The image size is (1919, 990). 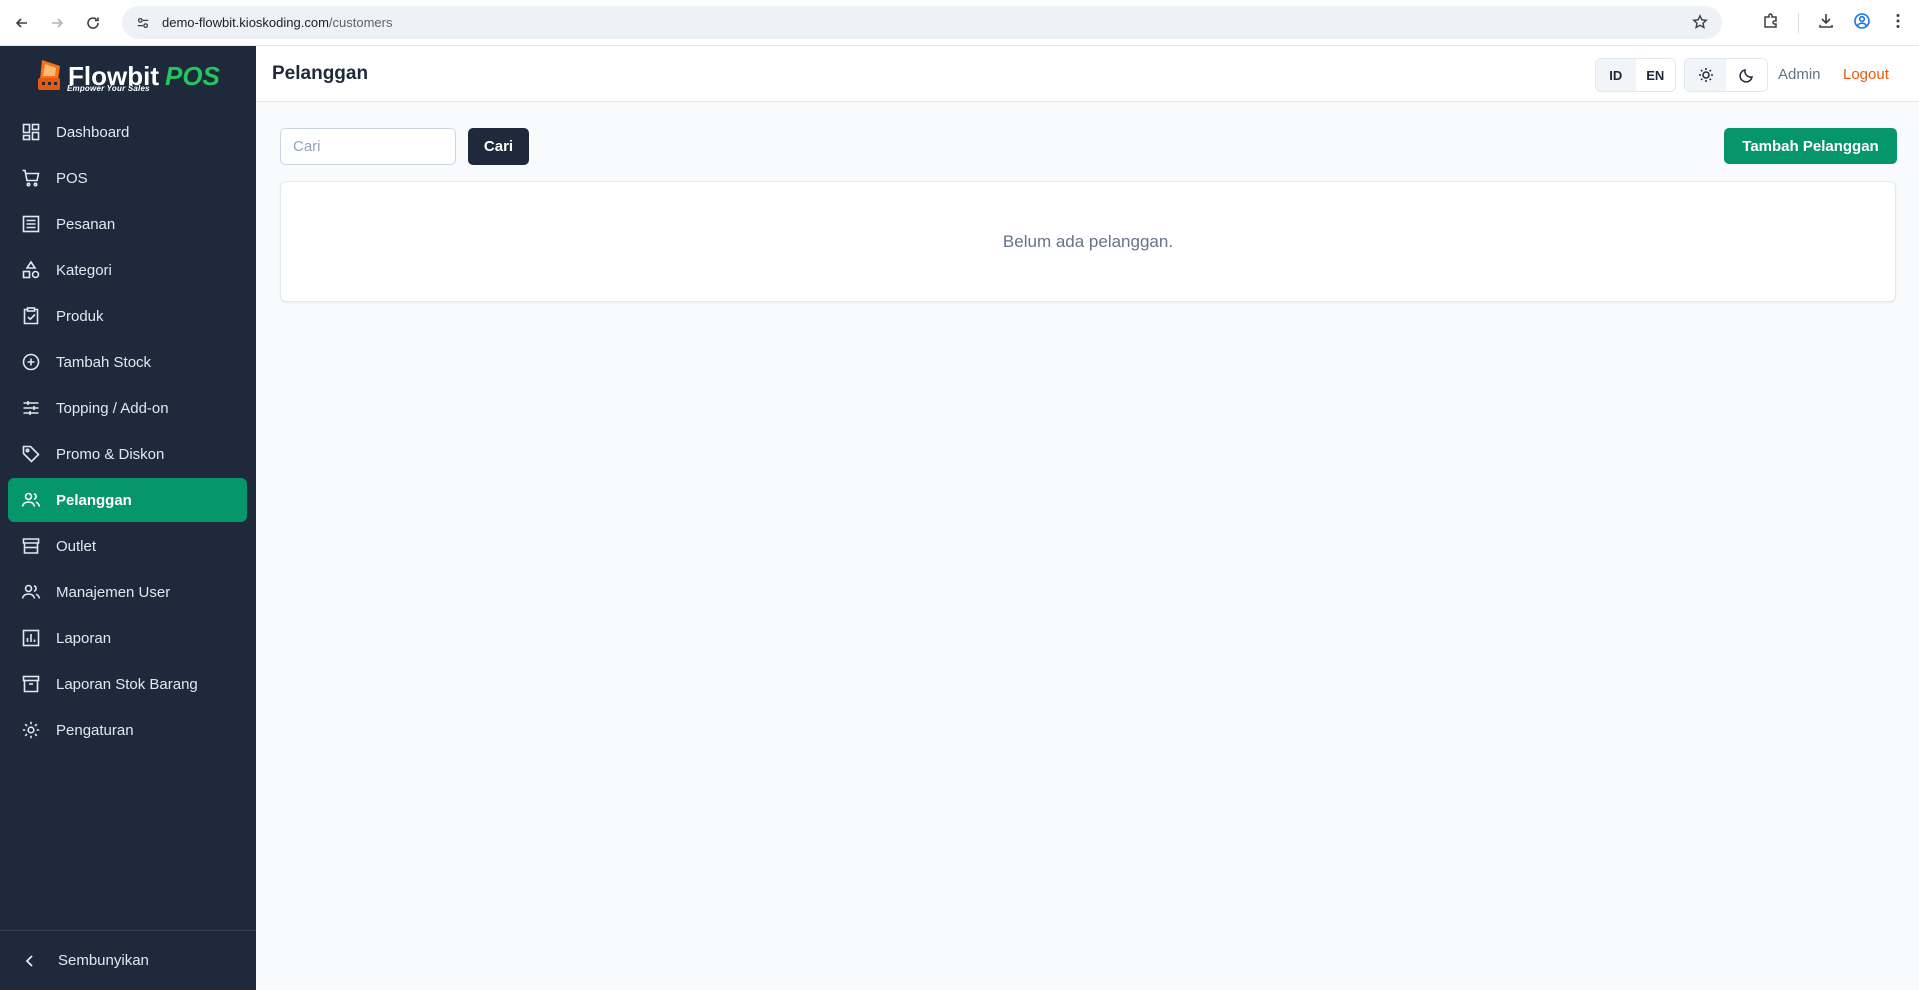 I want to click on logo-cart-icon, so click(x=49, y=75).